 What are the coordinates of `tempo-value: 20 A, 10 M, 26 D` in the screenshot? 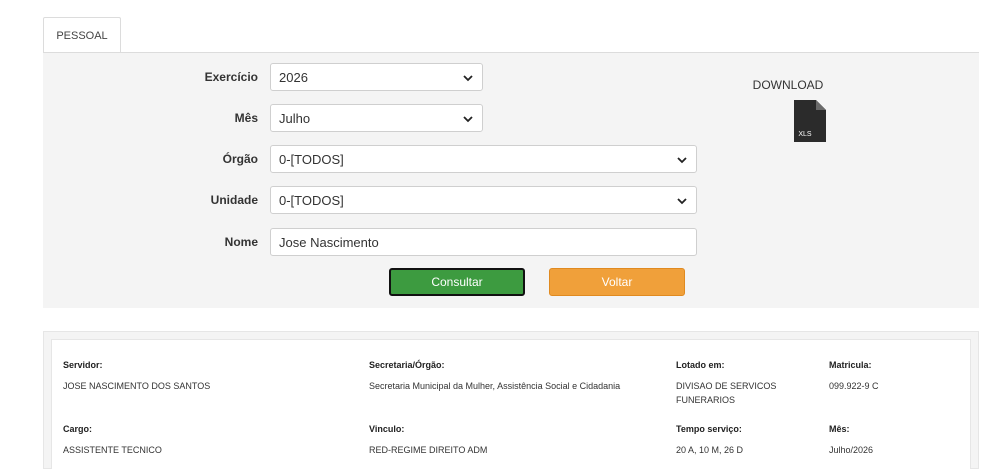 It's located at (710, 450).